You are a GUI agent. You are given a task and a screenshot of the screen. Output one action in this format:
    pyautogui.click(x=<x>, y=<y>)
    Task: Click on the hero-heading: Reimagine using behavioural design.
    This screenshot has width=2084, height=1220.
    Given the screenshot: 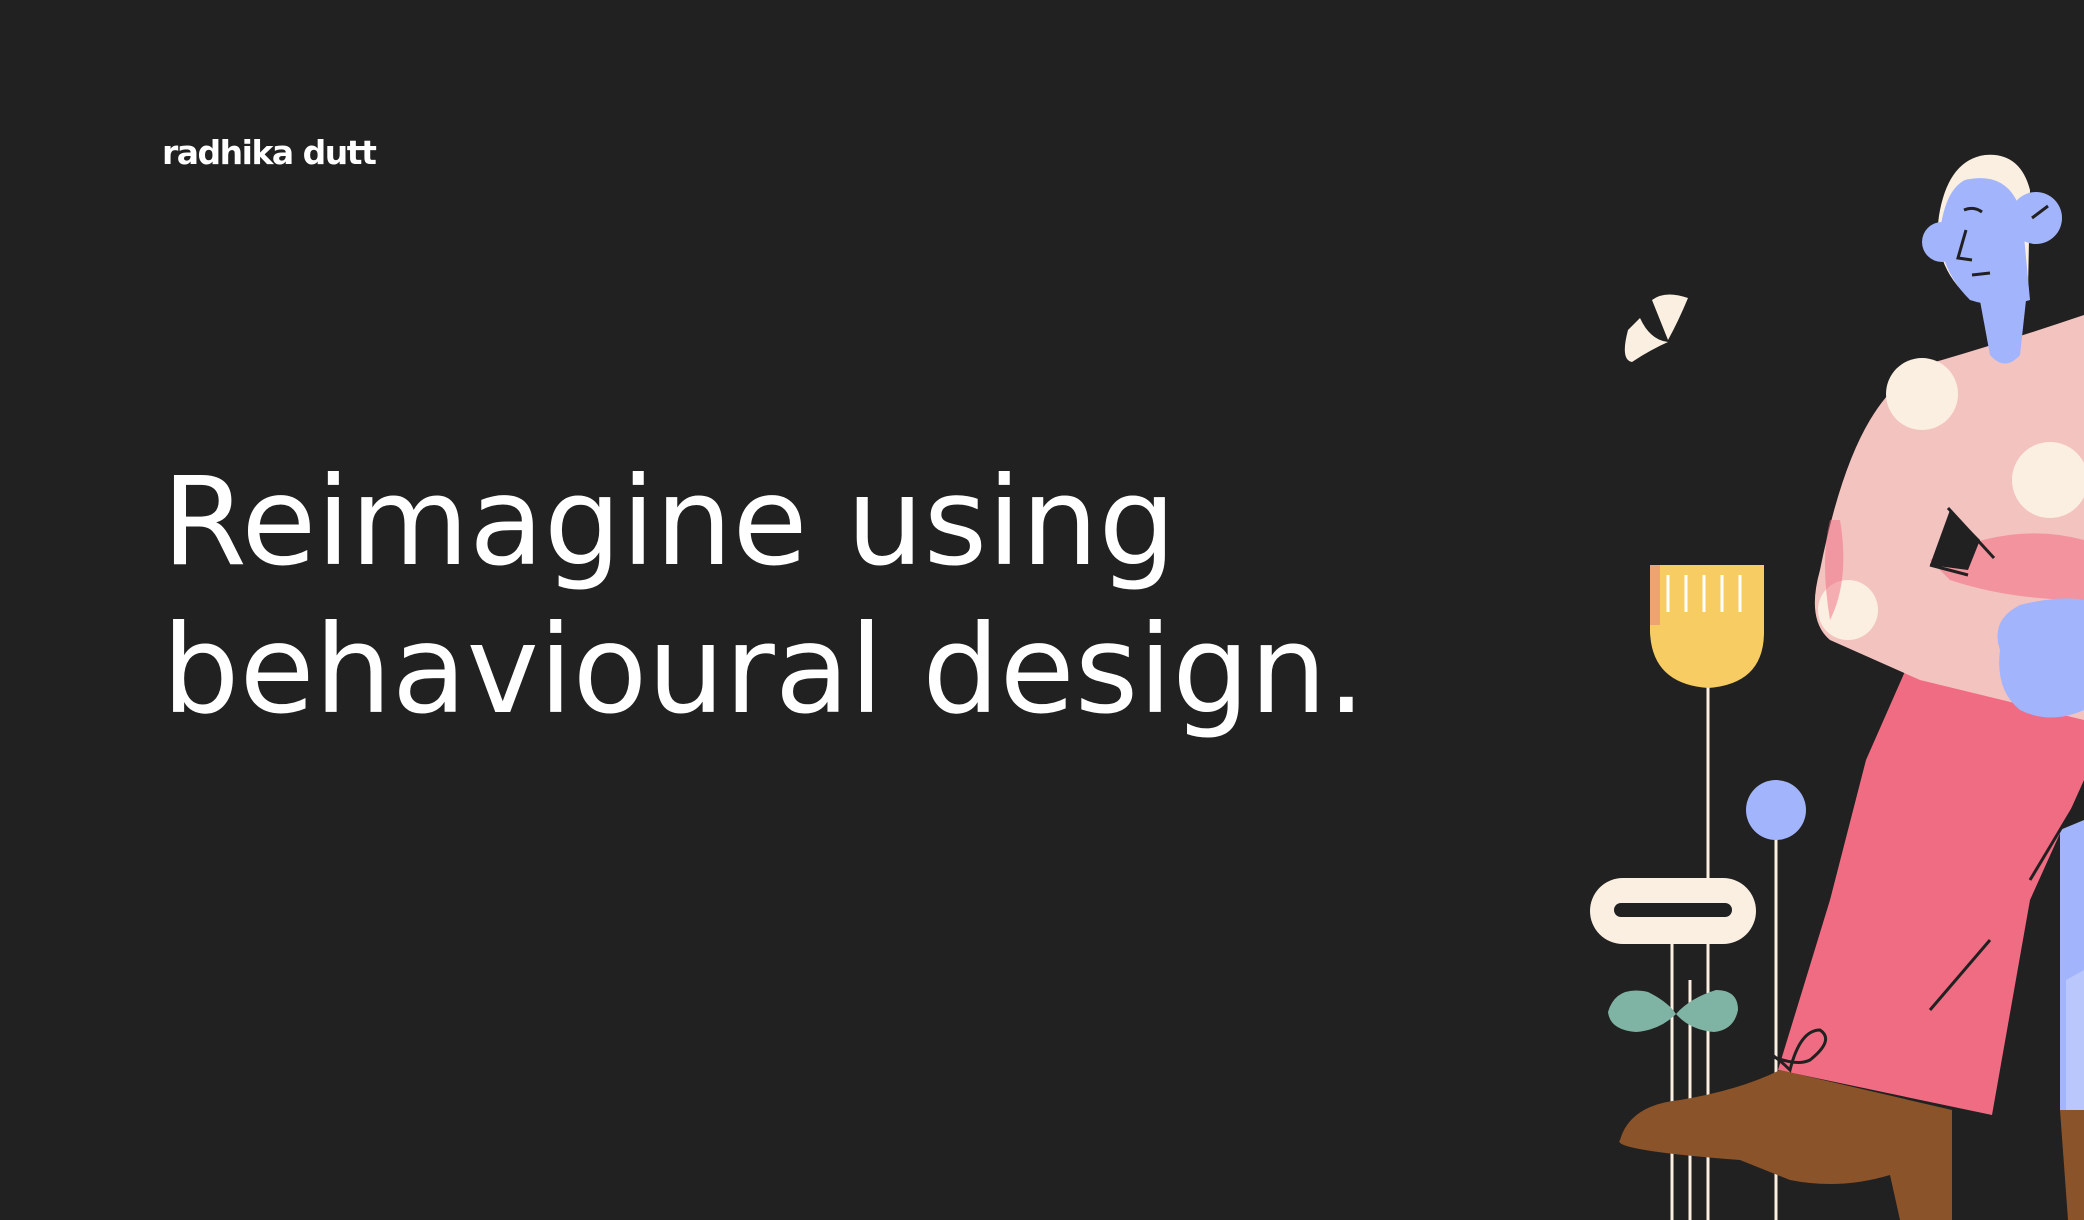 What is the action you would take?
    pyautogui.click(x=764, y=596)
    